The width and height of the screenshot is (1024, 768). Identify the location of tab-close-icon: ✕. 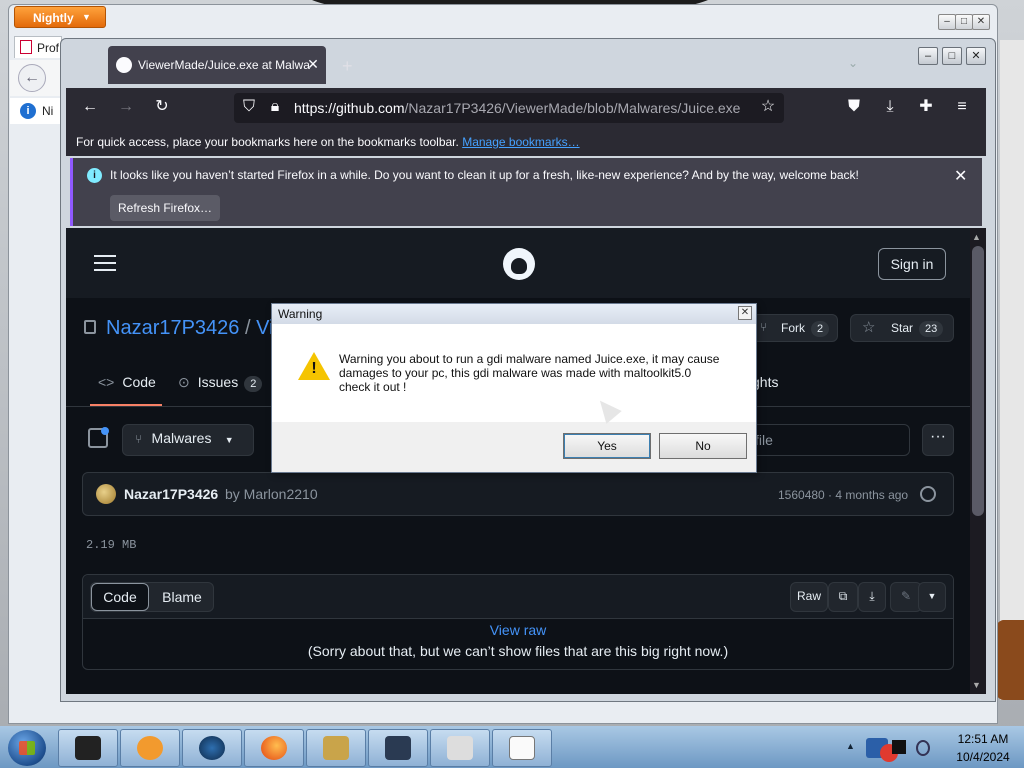
(313, 64).